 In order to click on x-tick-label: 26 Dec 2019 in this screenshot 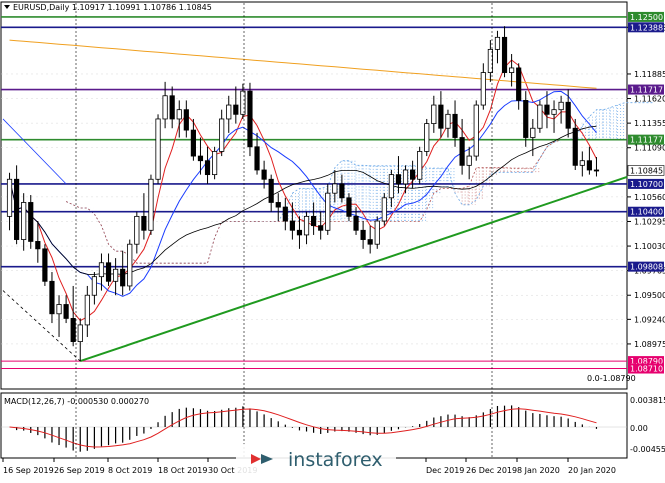, I will do `click(491, 470)`.